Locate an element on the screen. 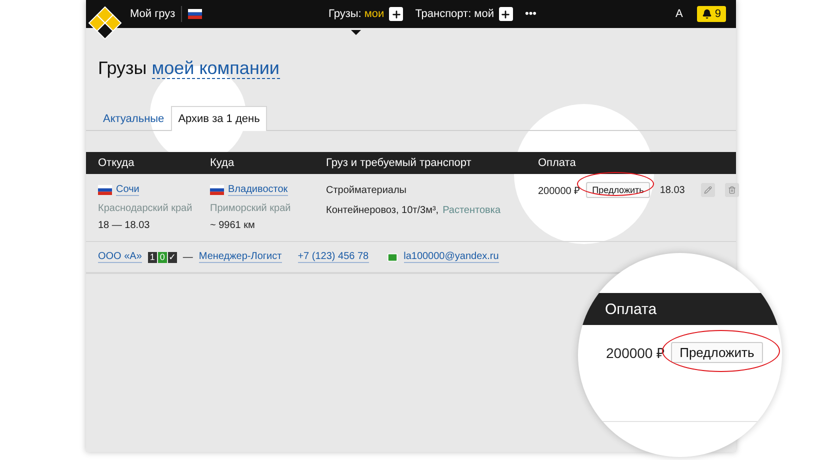  delete-button is located at coordinates (731, 190).